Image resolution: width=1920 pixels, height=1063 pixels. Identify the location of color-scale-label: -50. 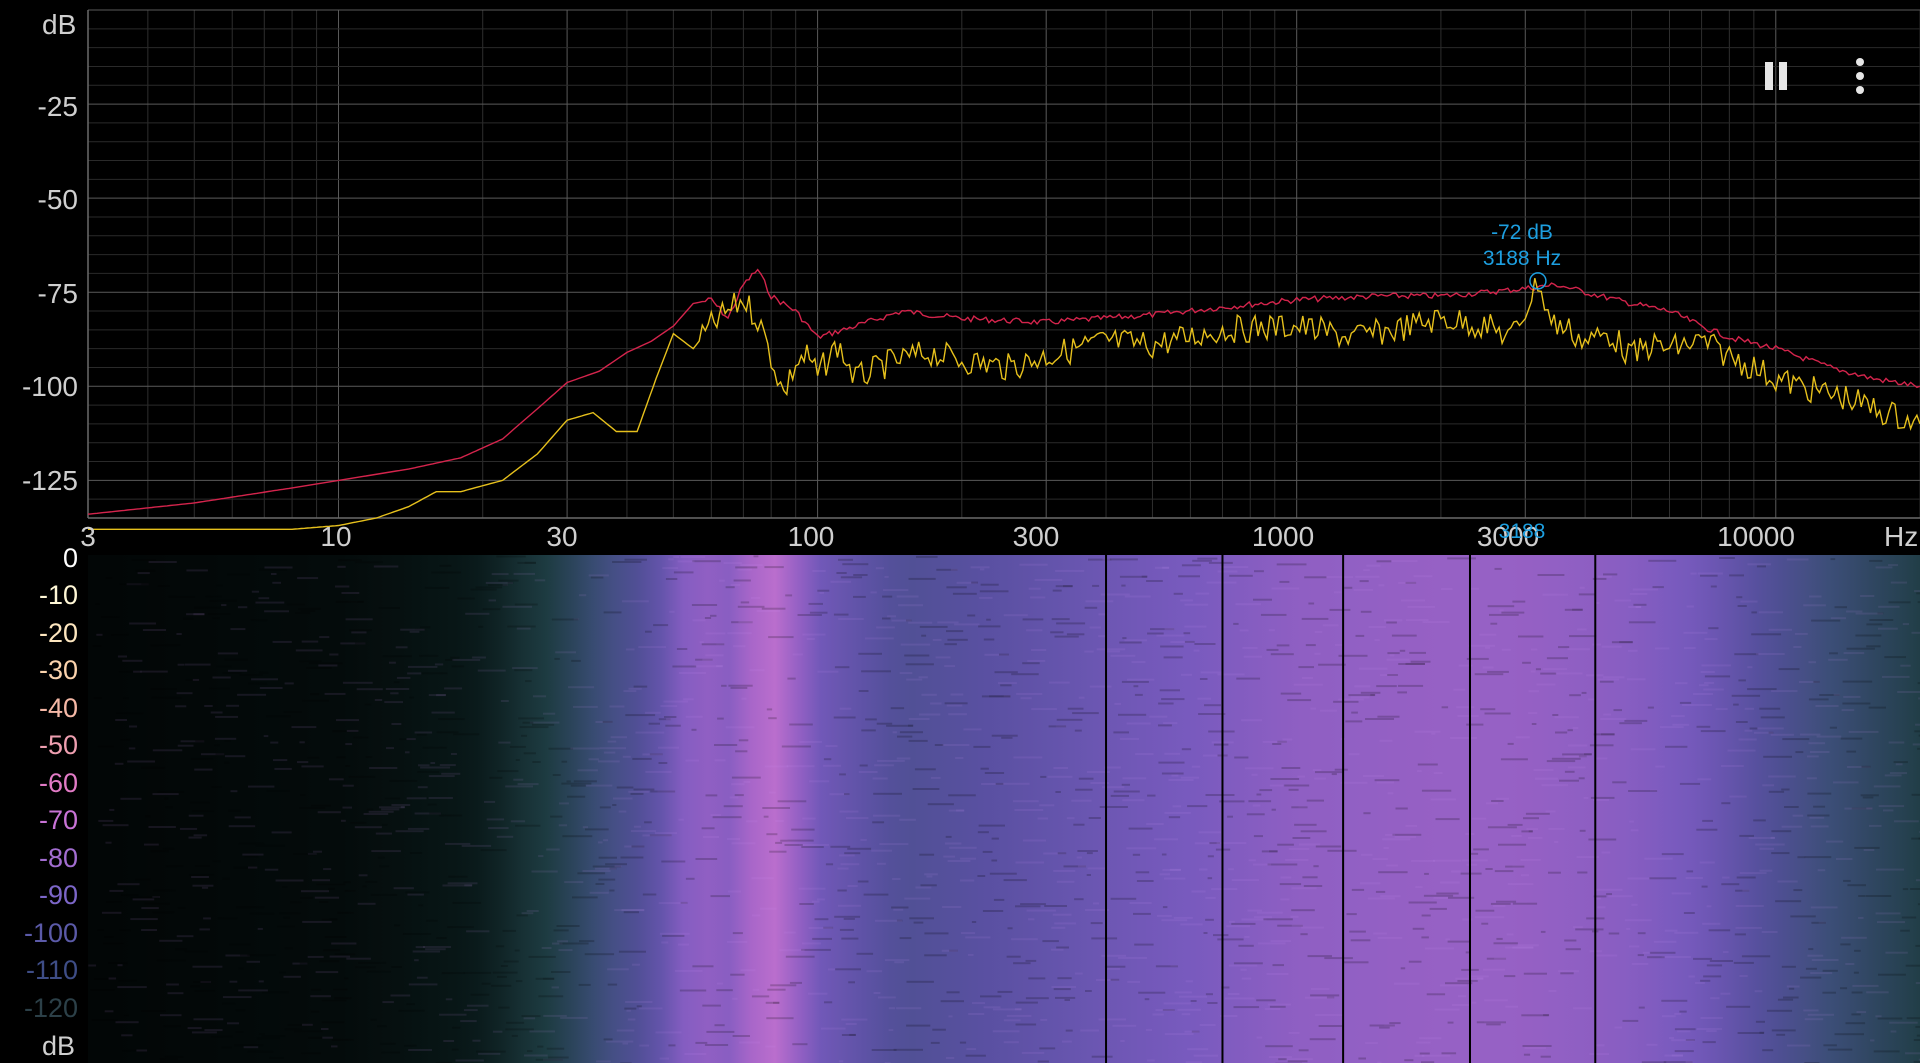
(58, 745).